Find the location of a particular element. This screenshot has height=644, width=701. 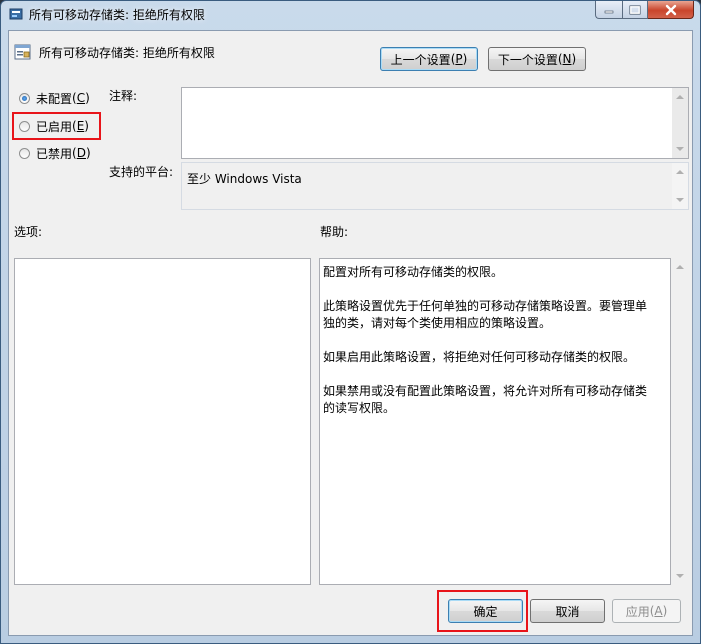

options-label: 选项: is located at coordinates (28, 232).